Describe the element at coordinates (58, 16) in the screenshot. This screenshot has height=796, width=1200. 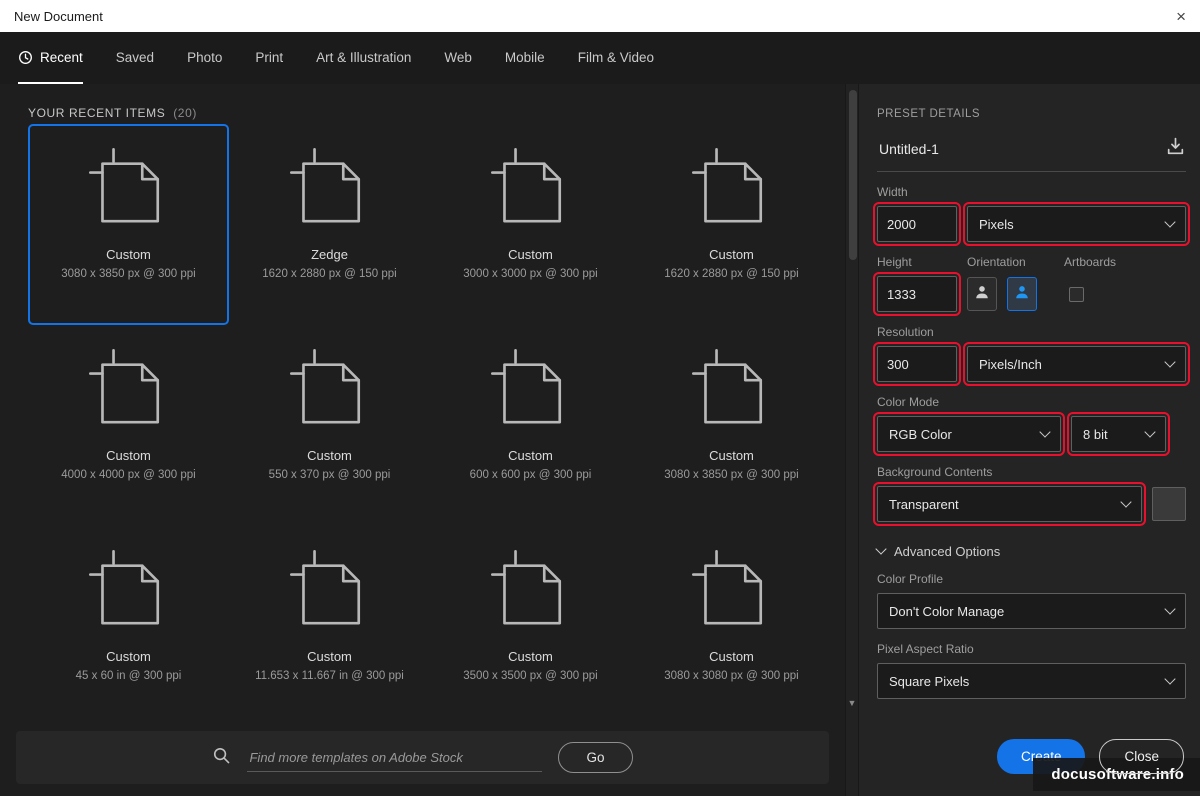
I see `window-title: New Document` at that location.